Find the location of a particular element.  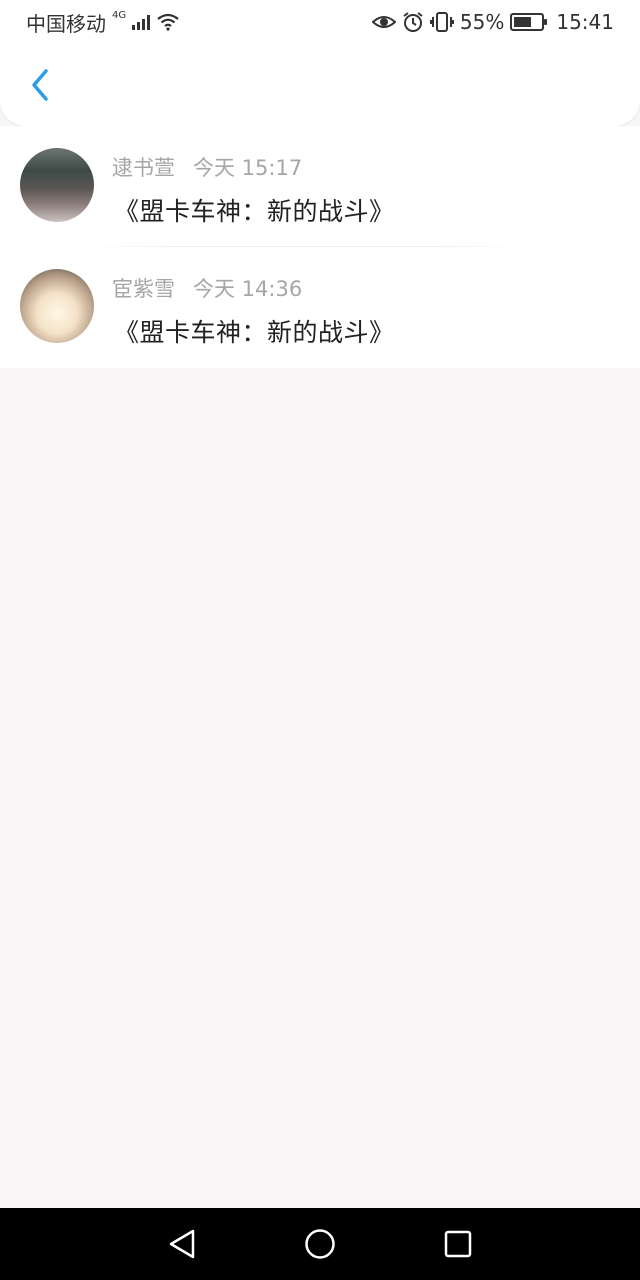

wifi-icon is located at coordinates (168, 22).